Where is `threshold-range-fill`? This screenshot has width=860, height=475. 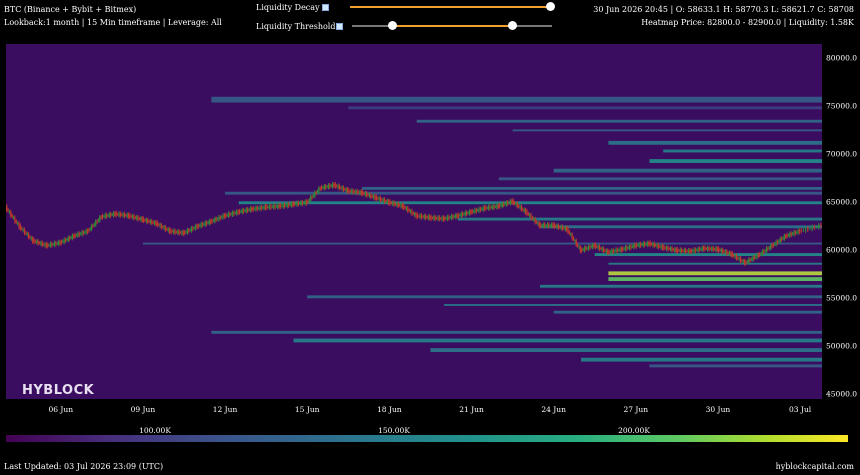 threshold-range-fill is located at coordinates (452, 26).